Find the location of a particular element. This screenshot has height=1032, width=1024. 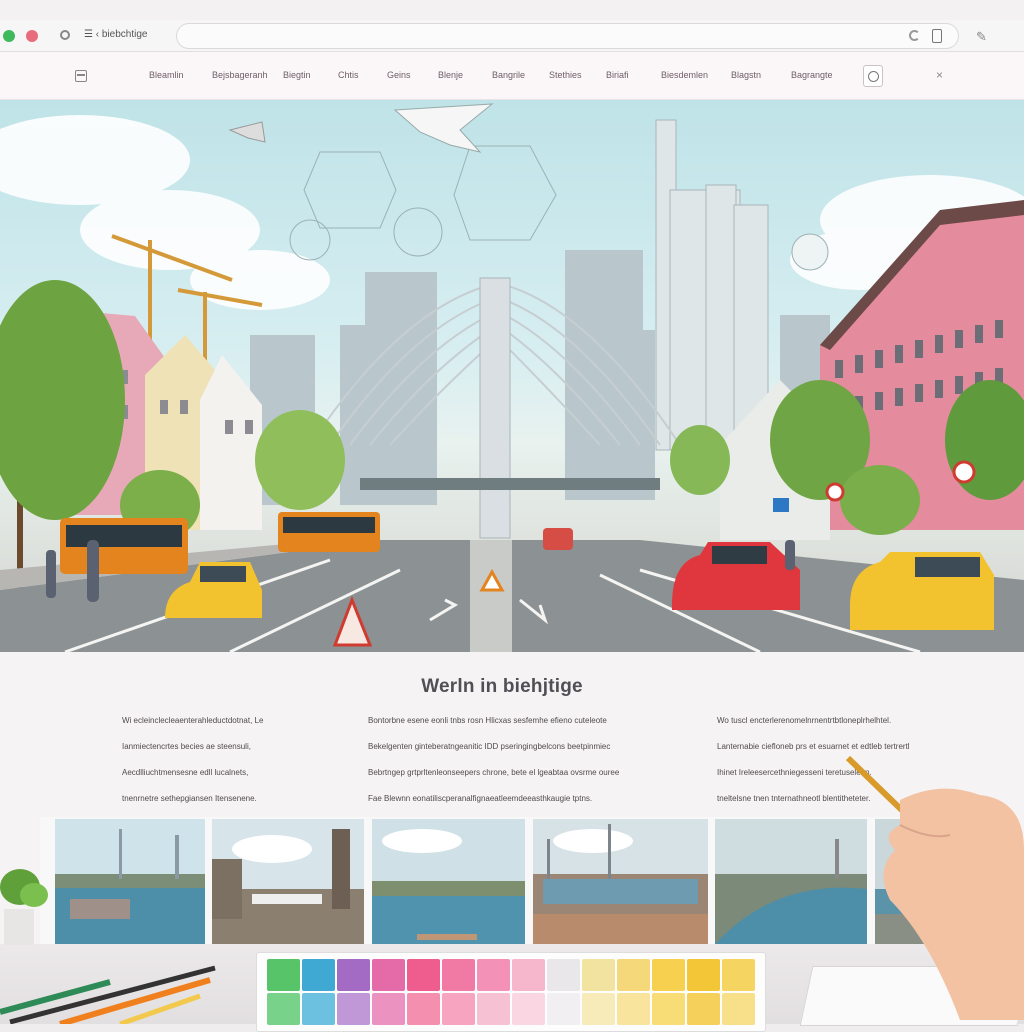

hand-with-pencil is located at coordinates (934, 887).